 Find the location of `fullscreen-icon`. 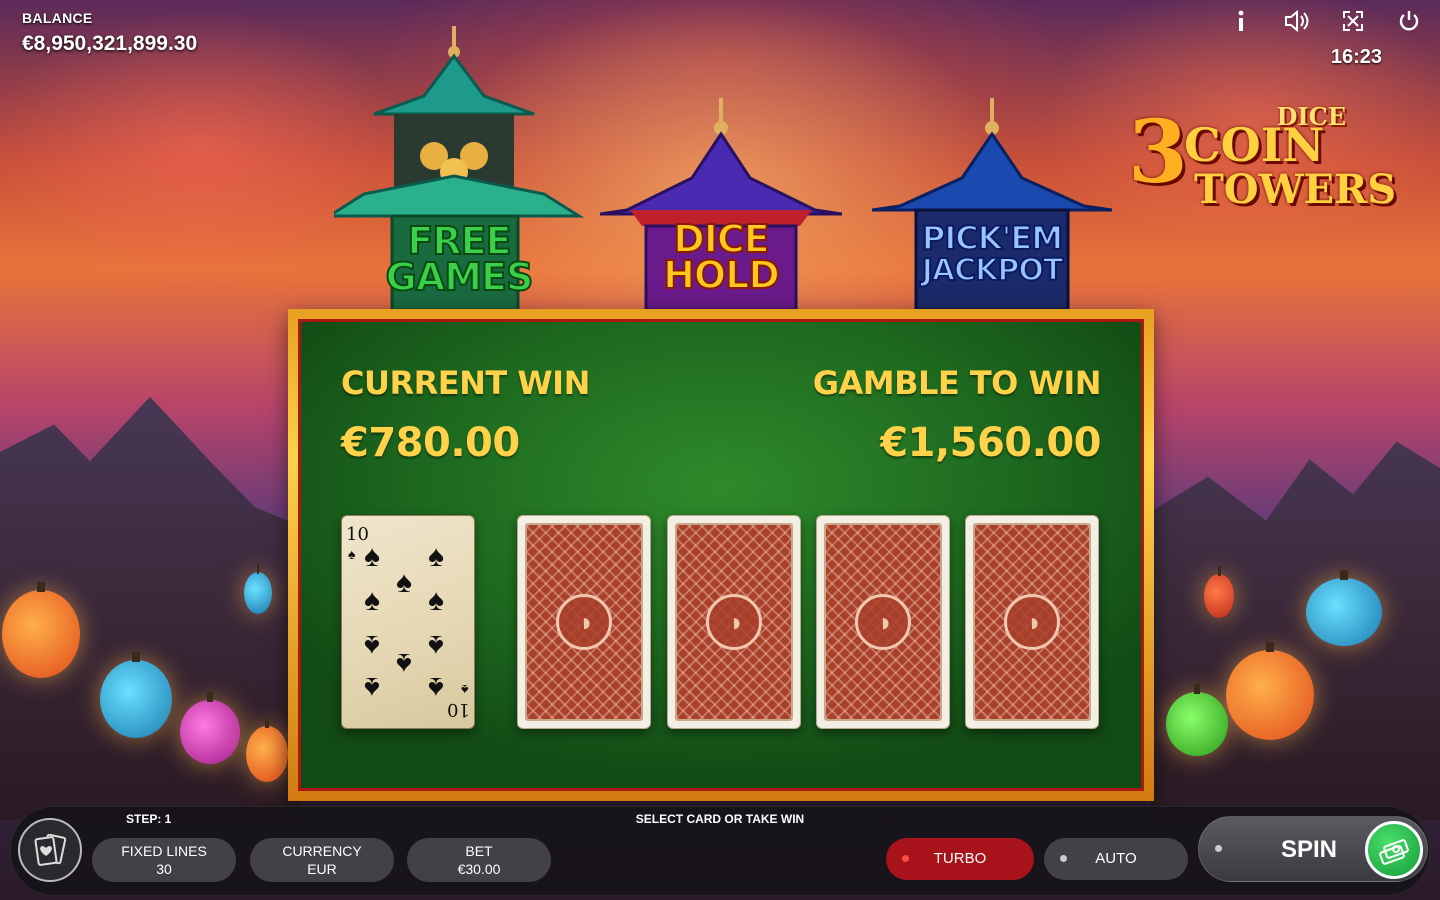

fullscreen-icon is located at coordinates (1353, 21).